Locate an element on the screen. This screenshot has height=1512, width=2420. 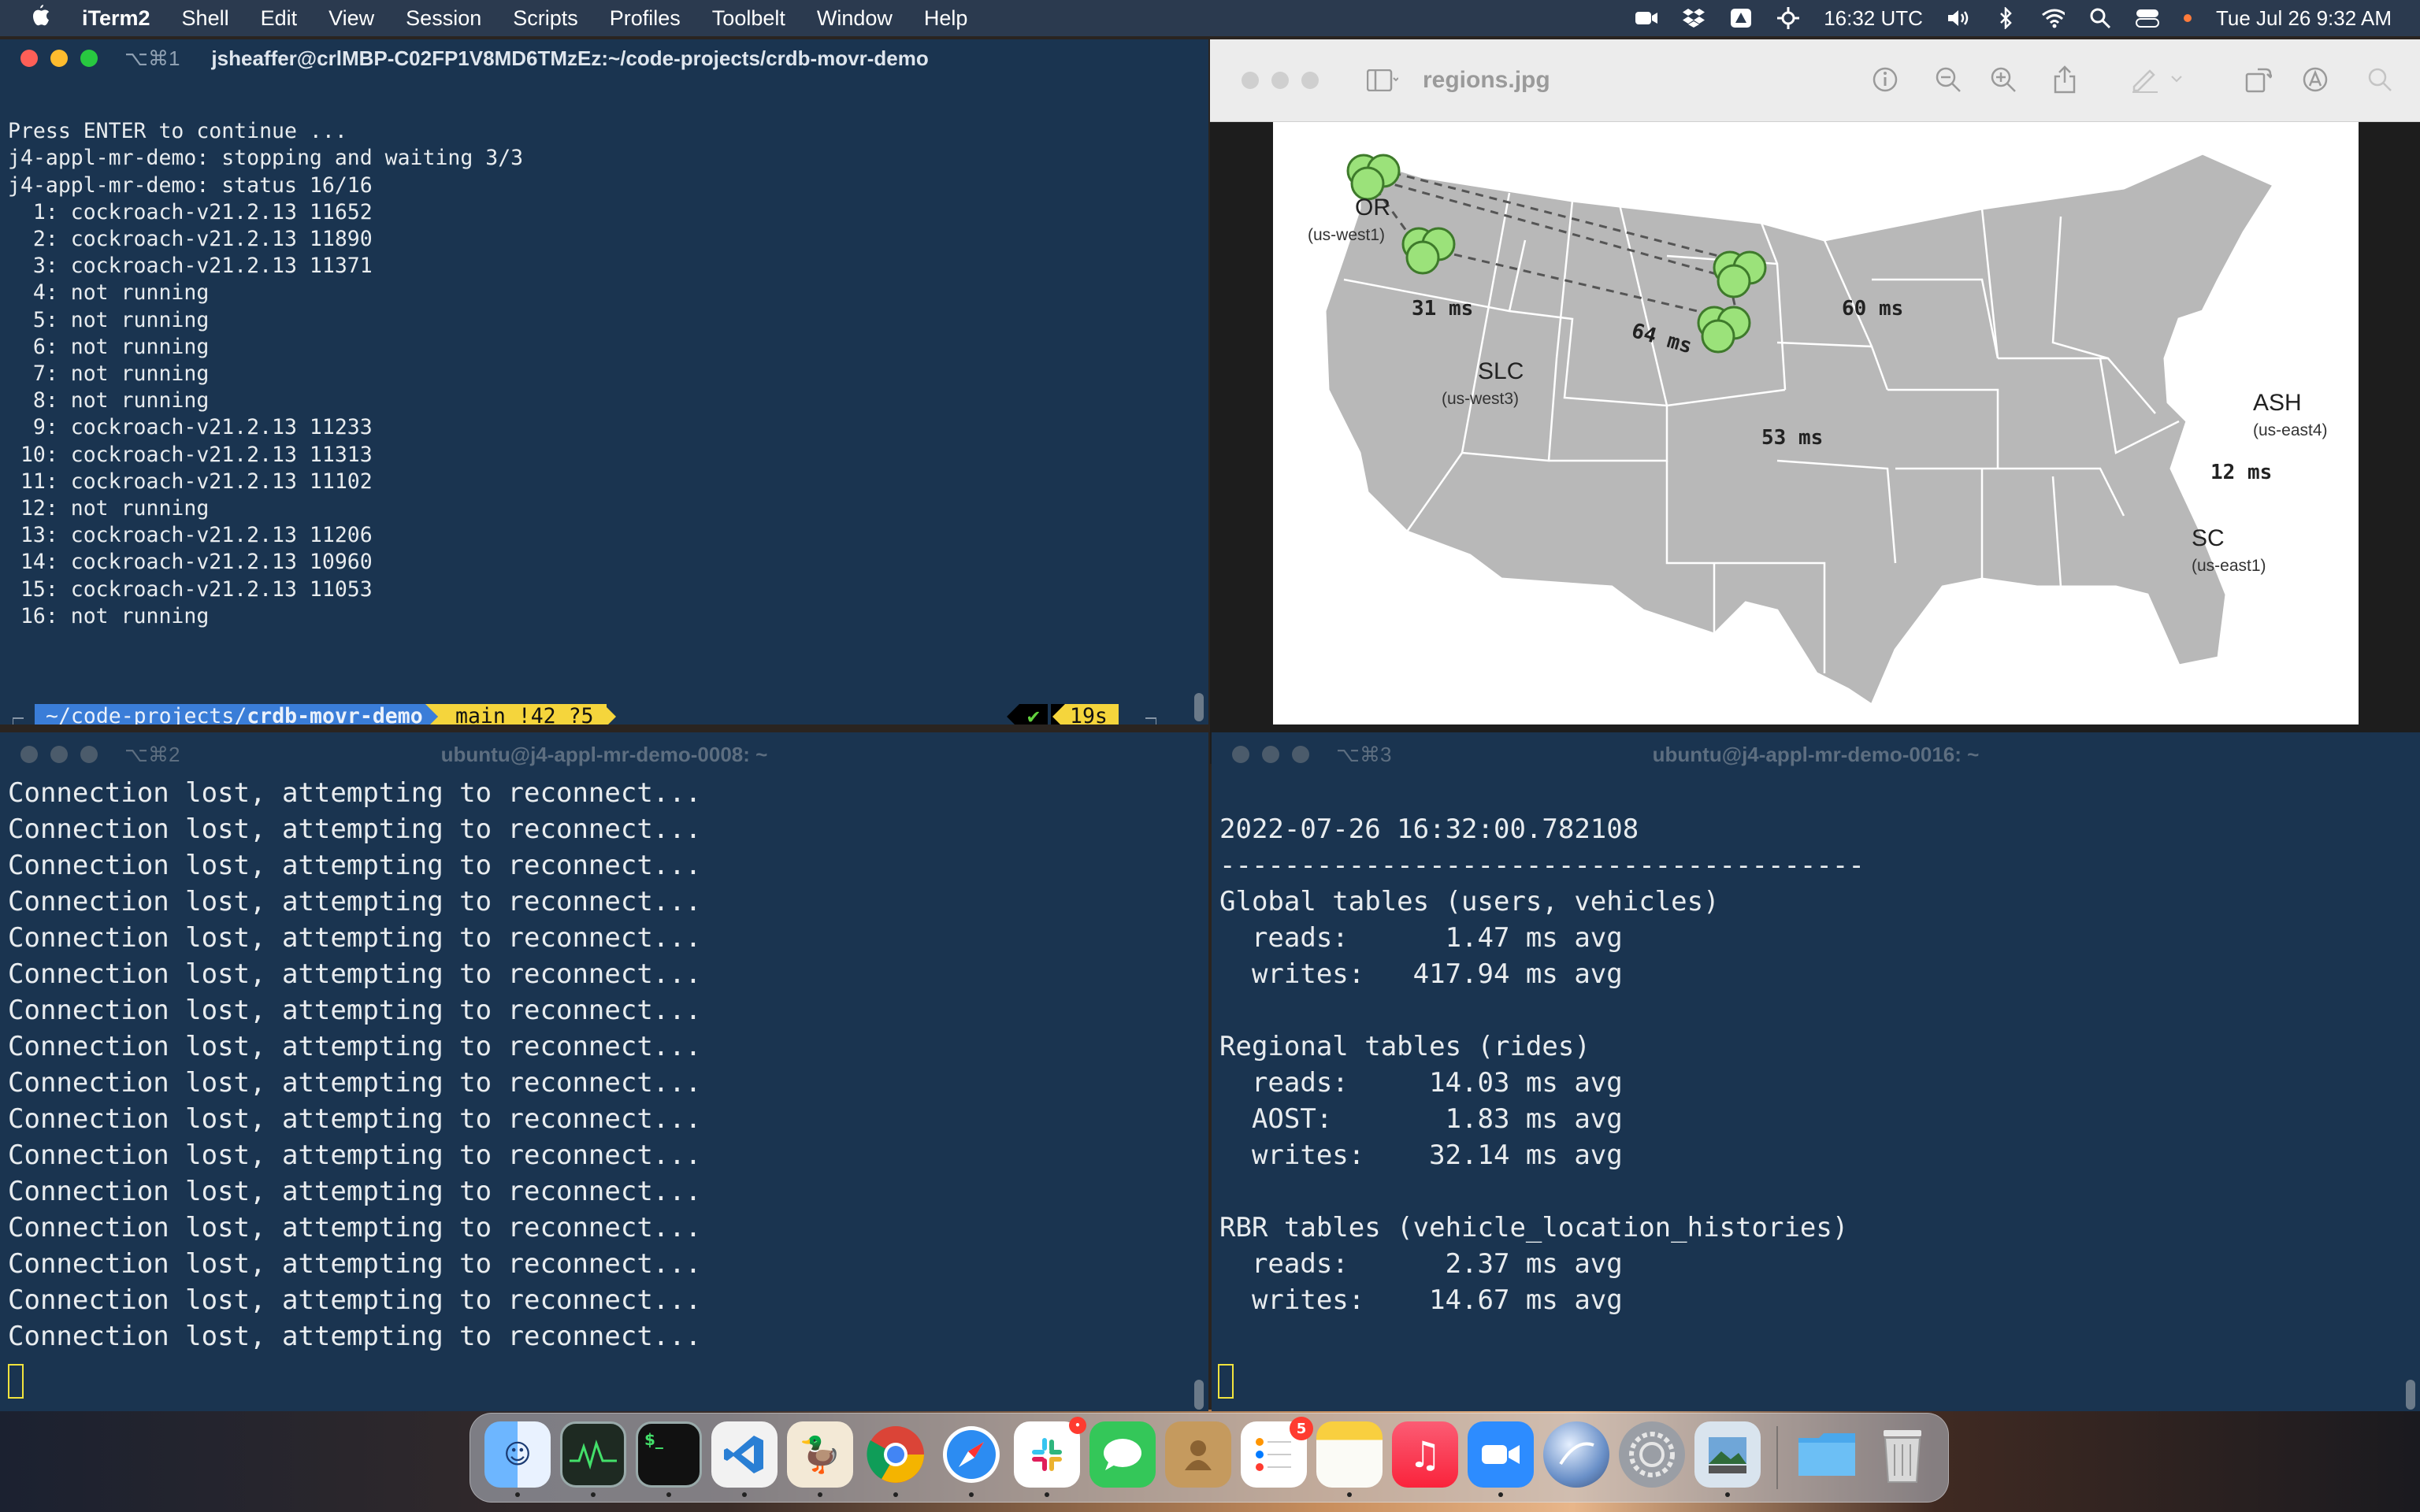
dock-separator is located at coordinates (1777, 1457).